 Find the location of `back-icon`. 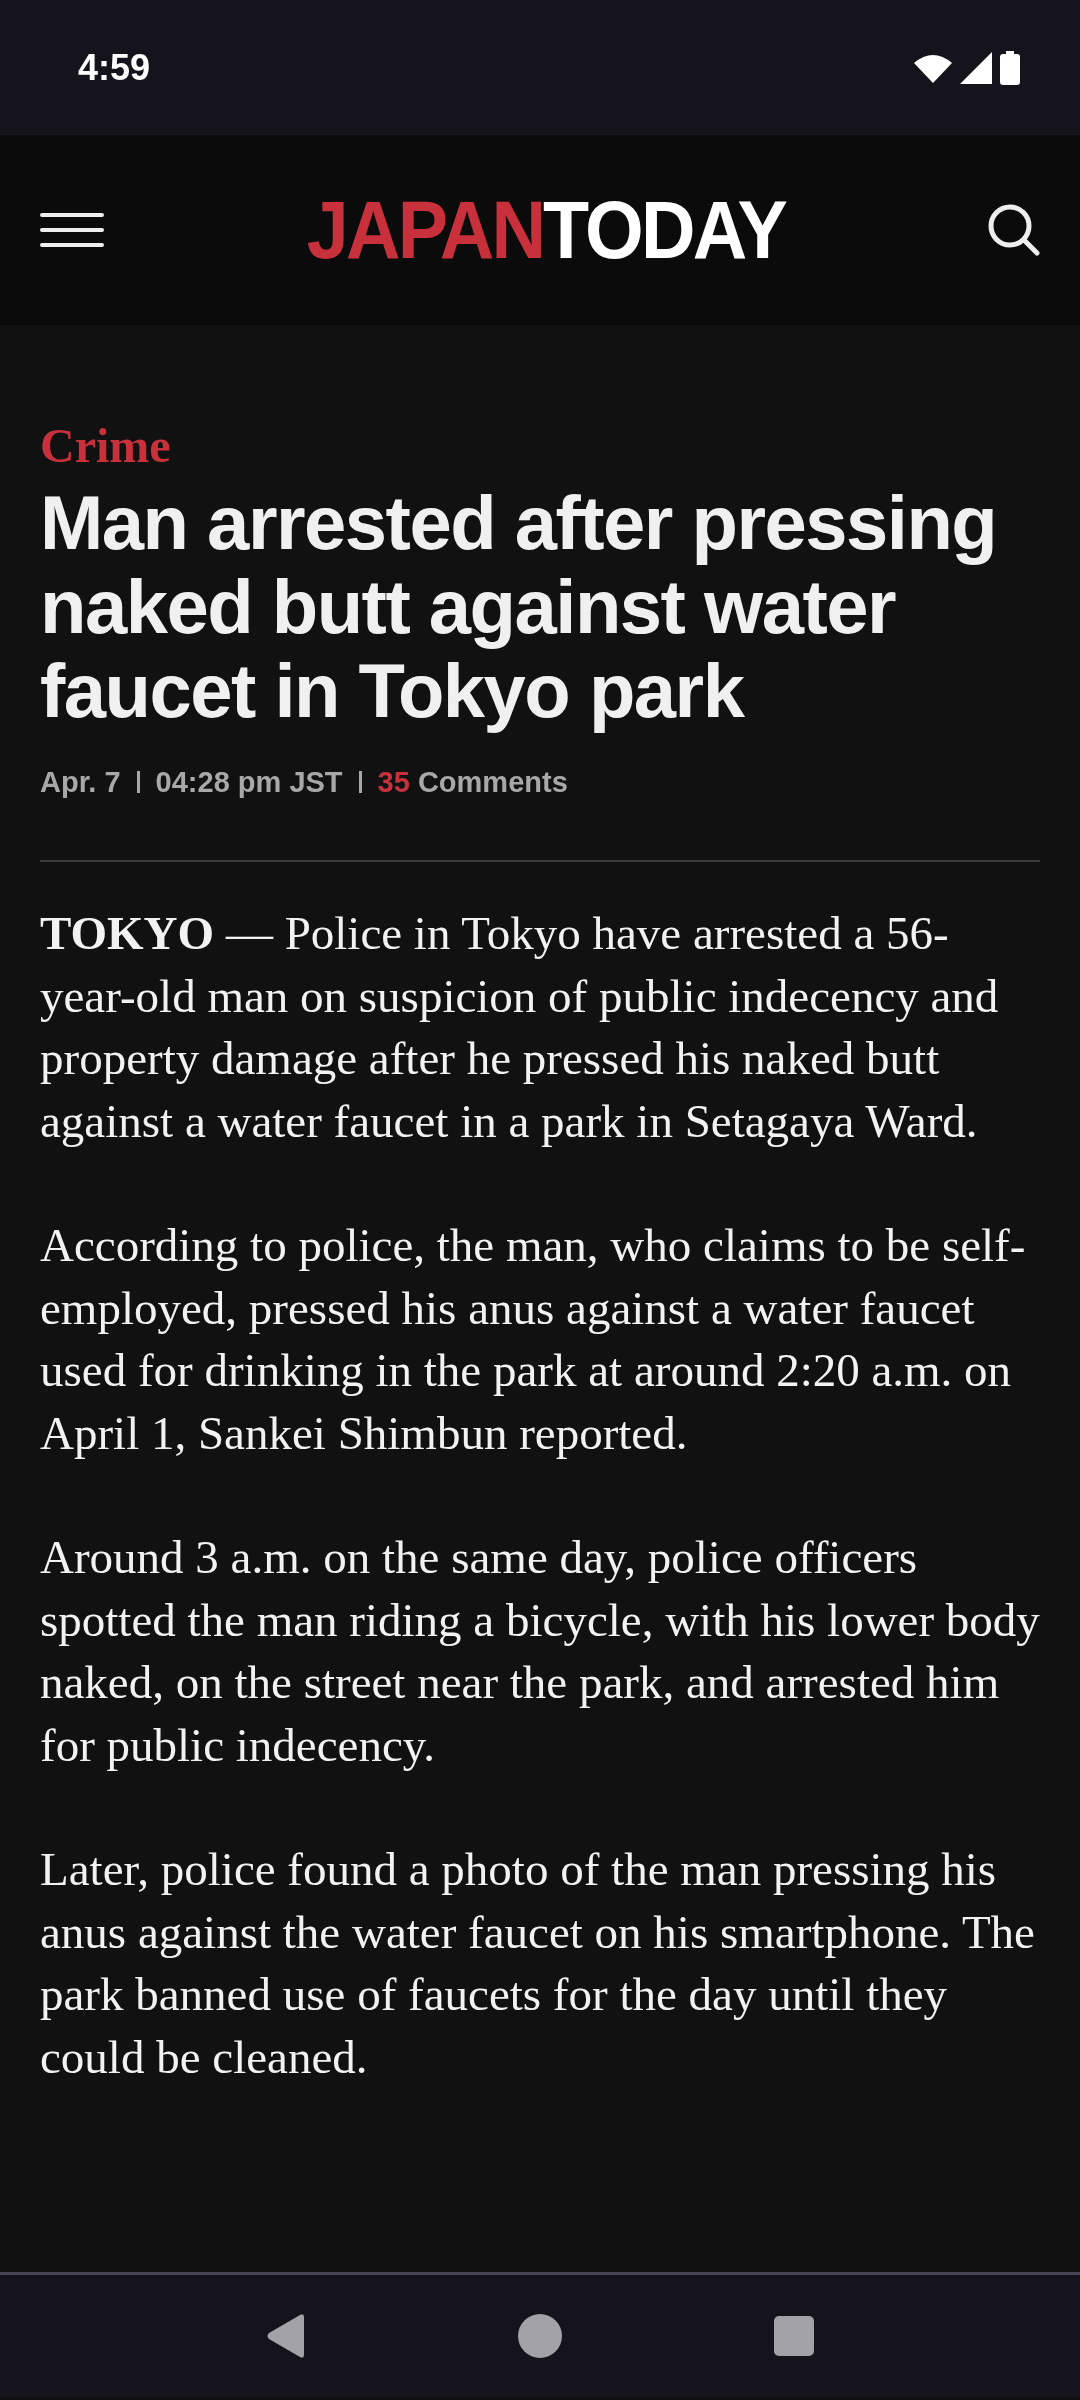

back-icon is located at coordinates (286, 2336).